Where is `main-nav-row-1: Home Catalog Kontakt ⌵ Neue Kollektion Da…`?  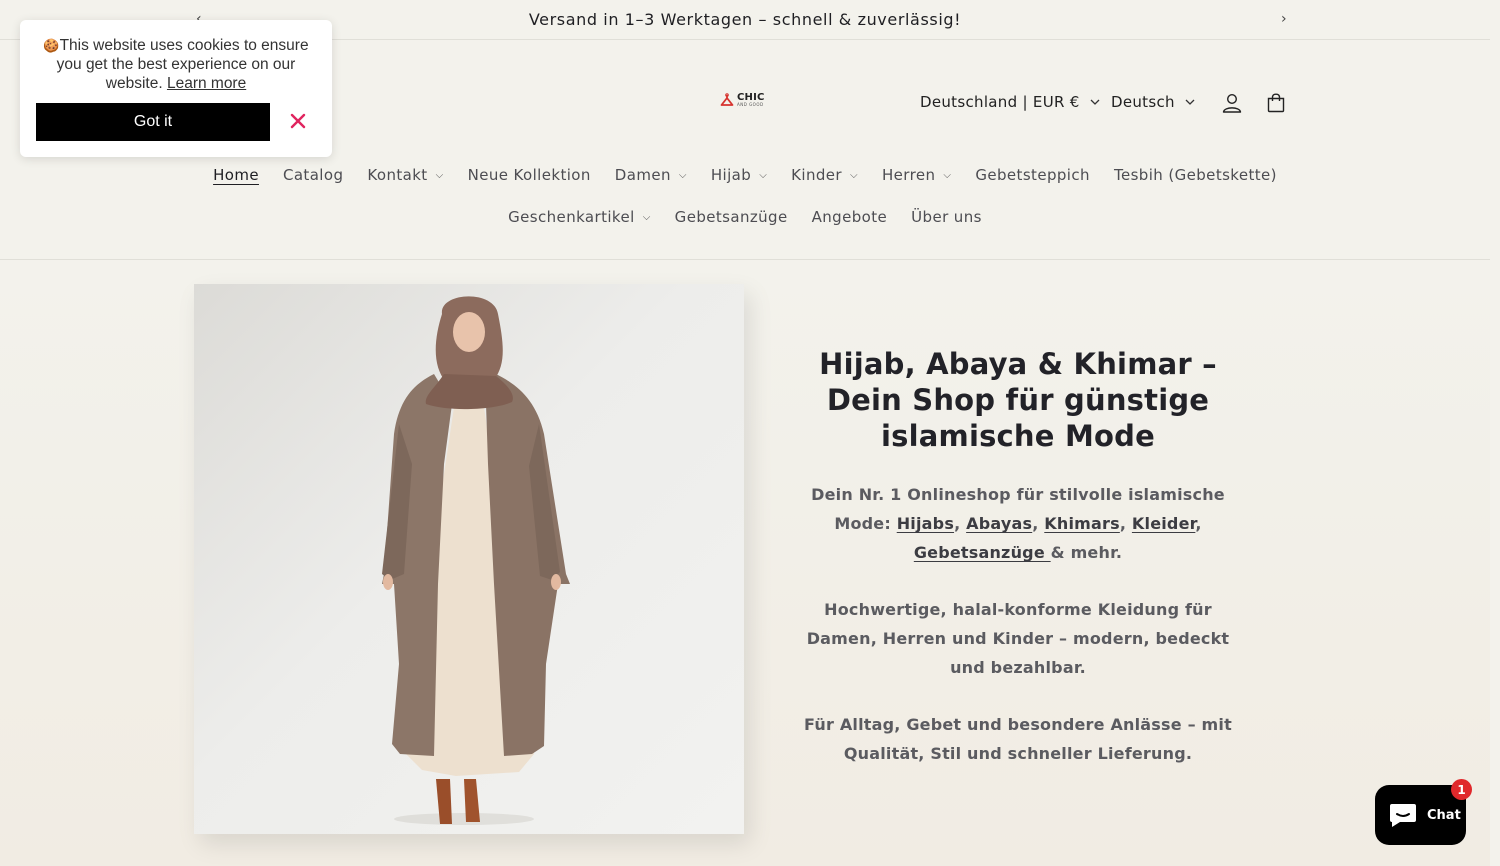
main-nav-row-1: Home Catalog Kontakt ⌵ Neue Kollektion Da… is located at coordinates (745, 175).